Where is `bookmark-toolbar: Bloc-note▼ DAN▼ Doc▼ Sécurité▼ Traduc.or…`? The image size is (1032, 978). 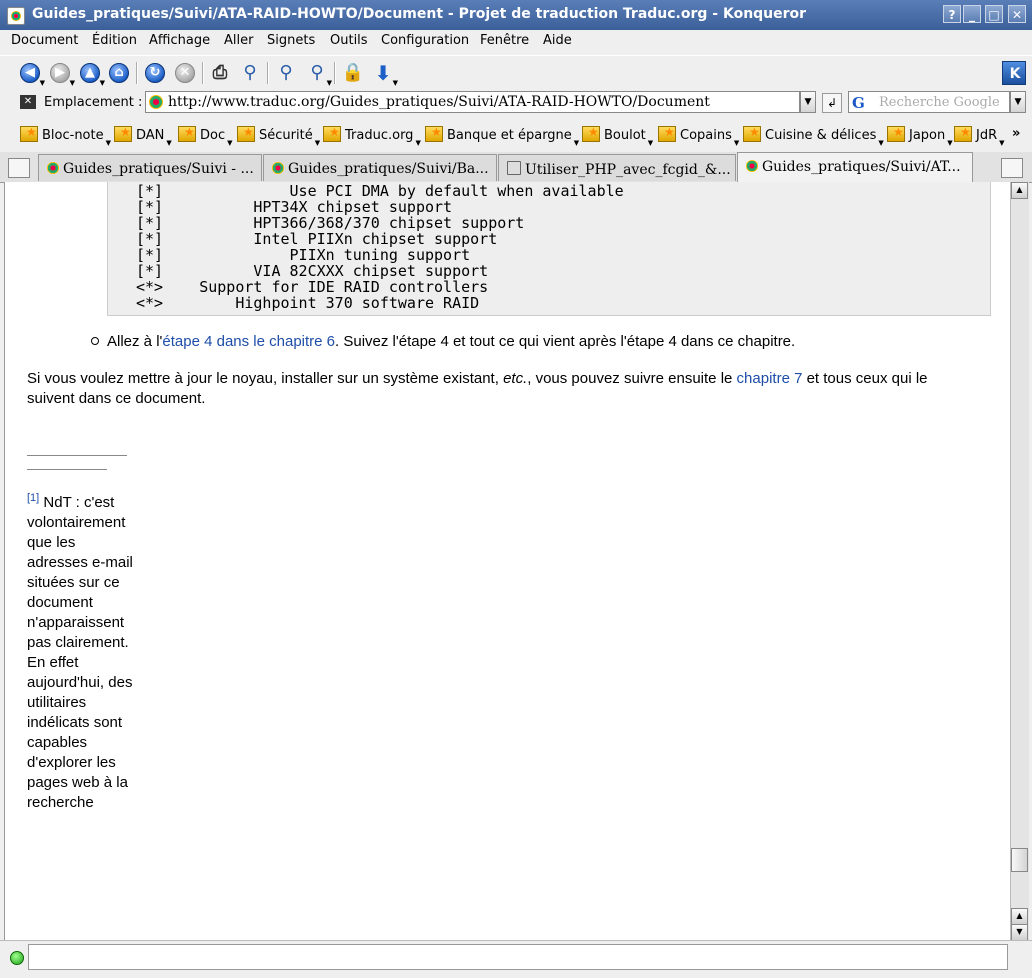 bookmark-toolbar: Bloc-note▼ DAN▼ Doc▼ Sécurité▼ Traduc.or… is located at coordinates (516, 135).